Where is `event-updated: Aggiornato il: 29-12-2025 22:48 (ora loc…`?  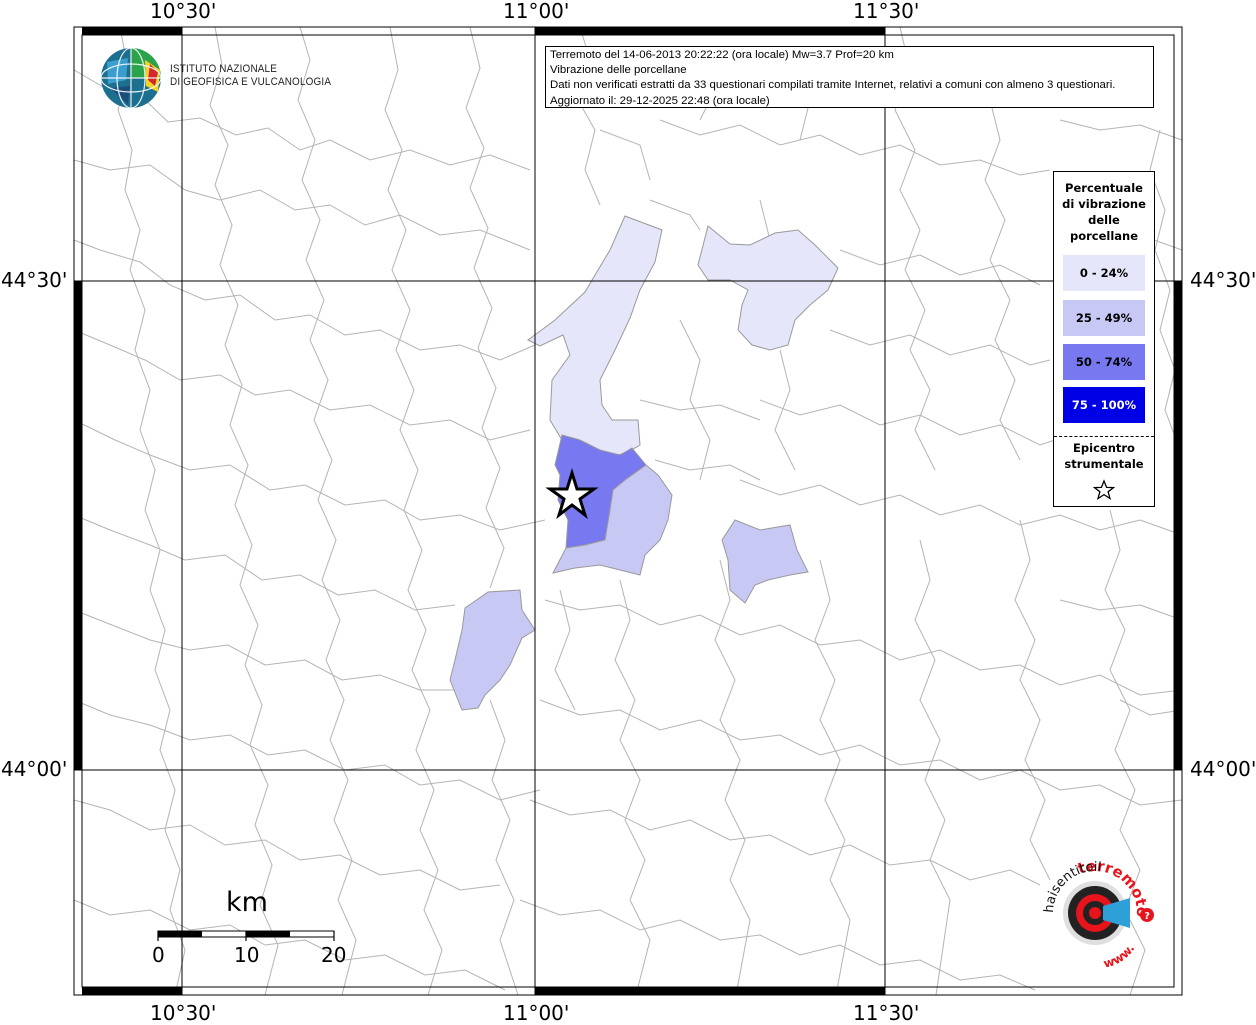
event-updated: Aggiornato il: 29-12-2025 22:48 (ora loc… is located at coordinates (660, 100).